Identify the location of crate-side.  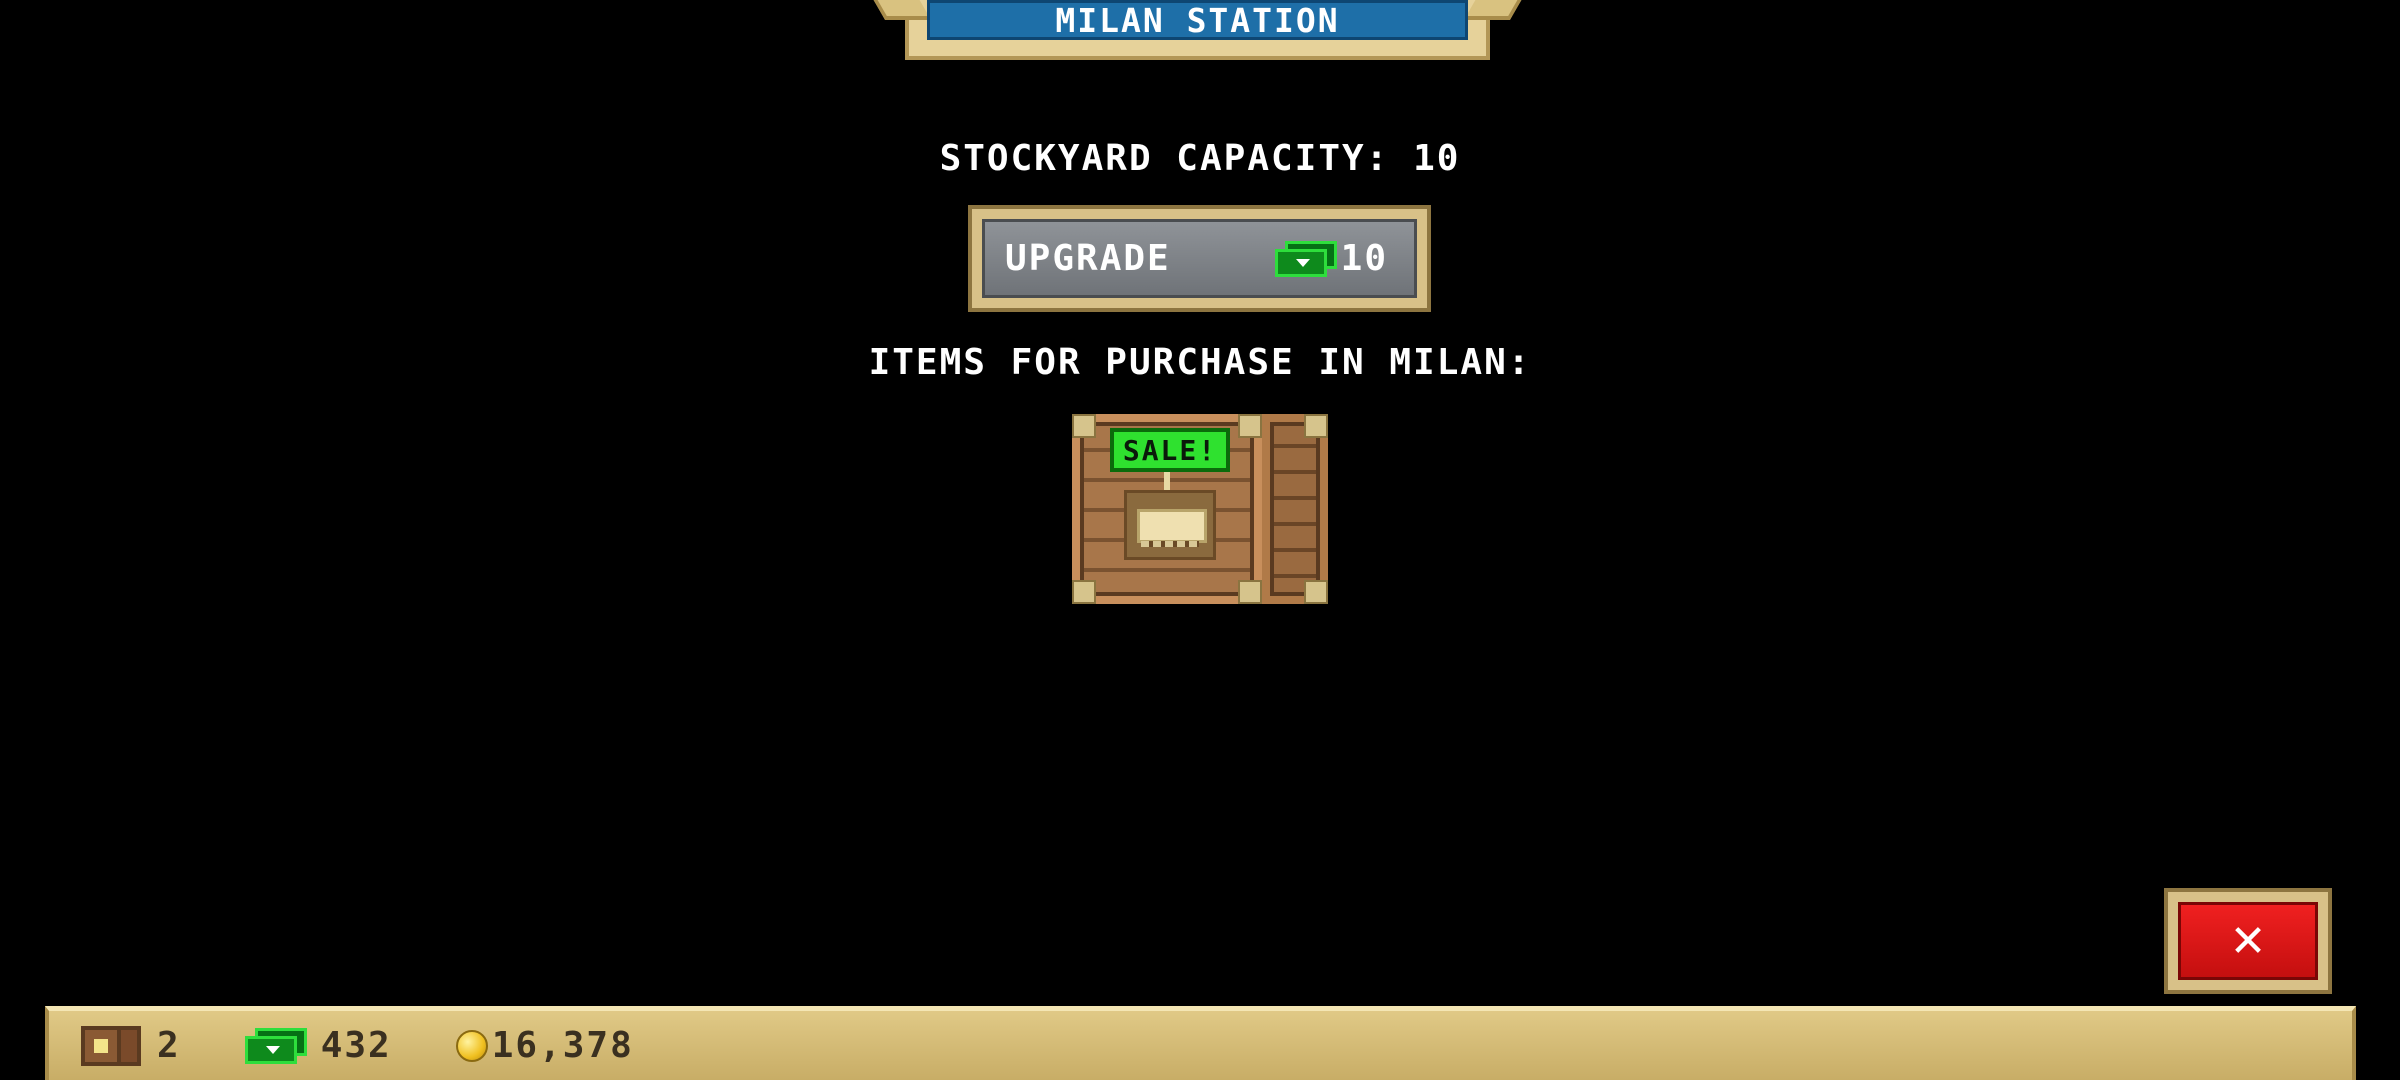
(1295, 509).